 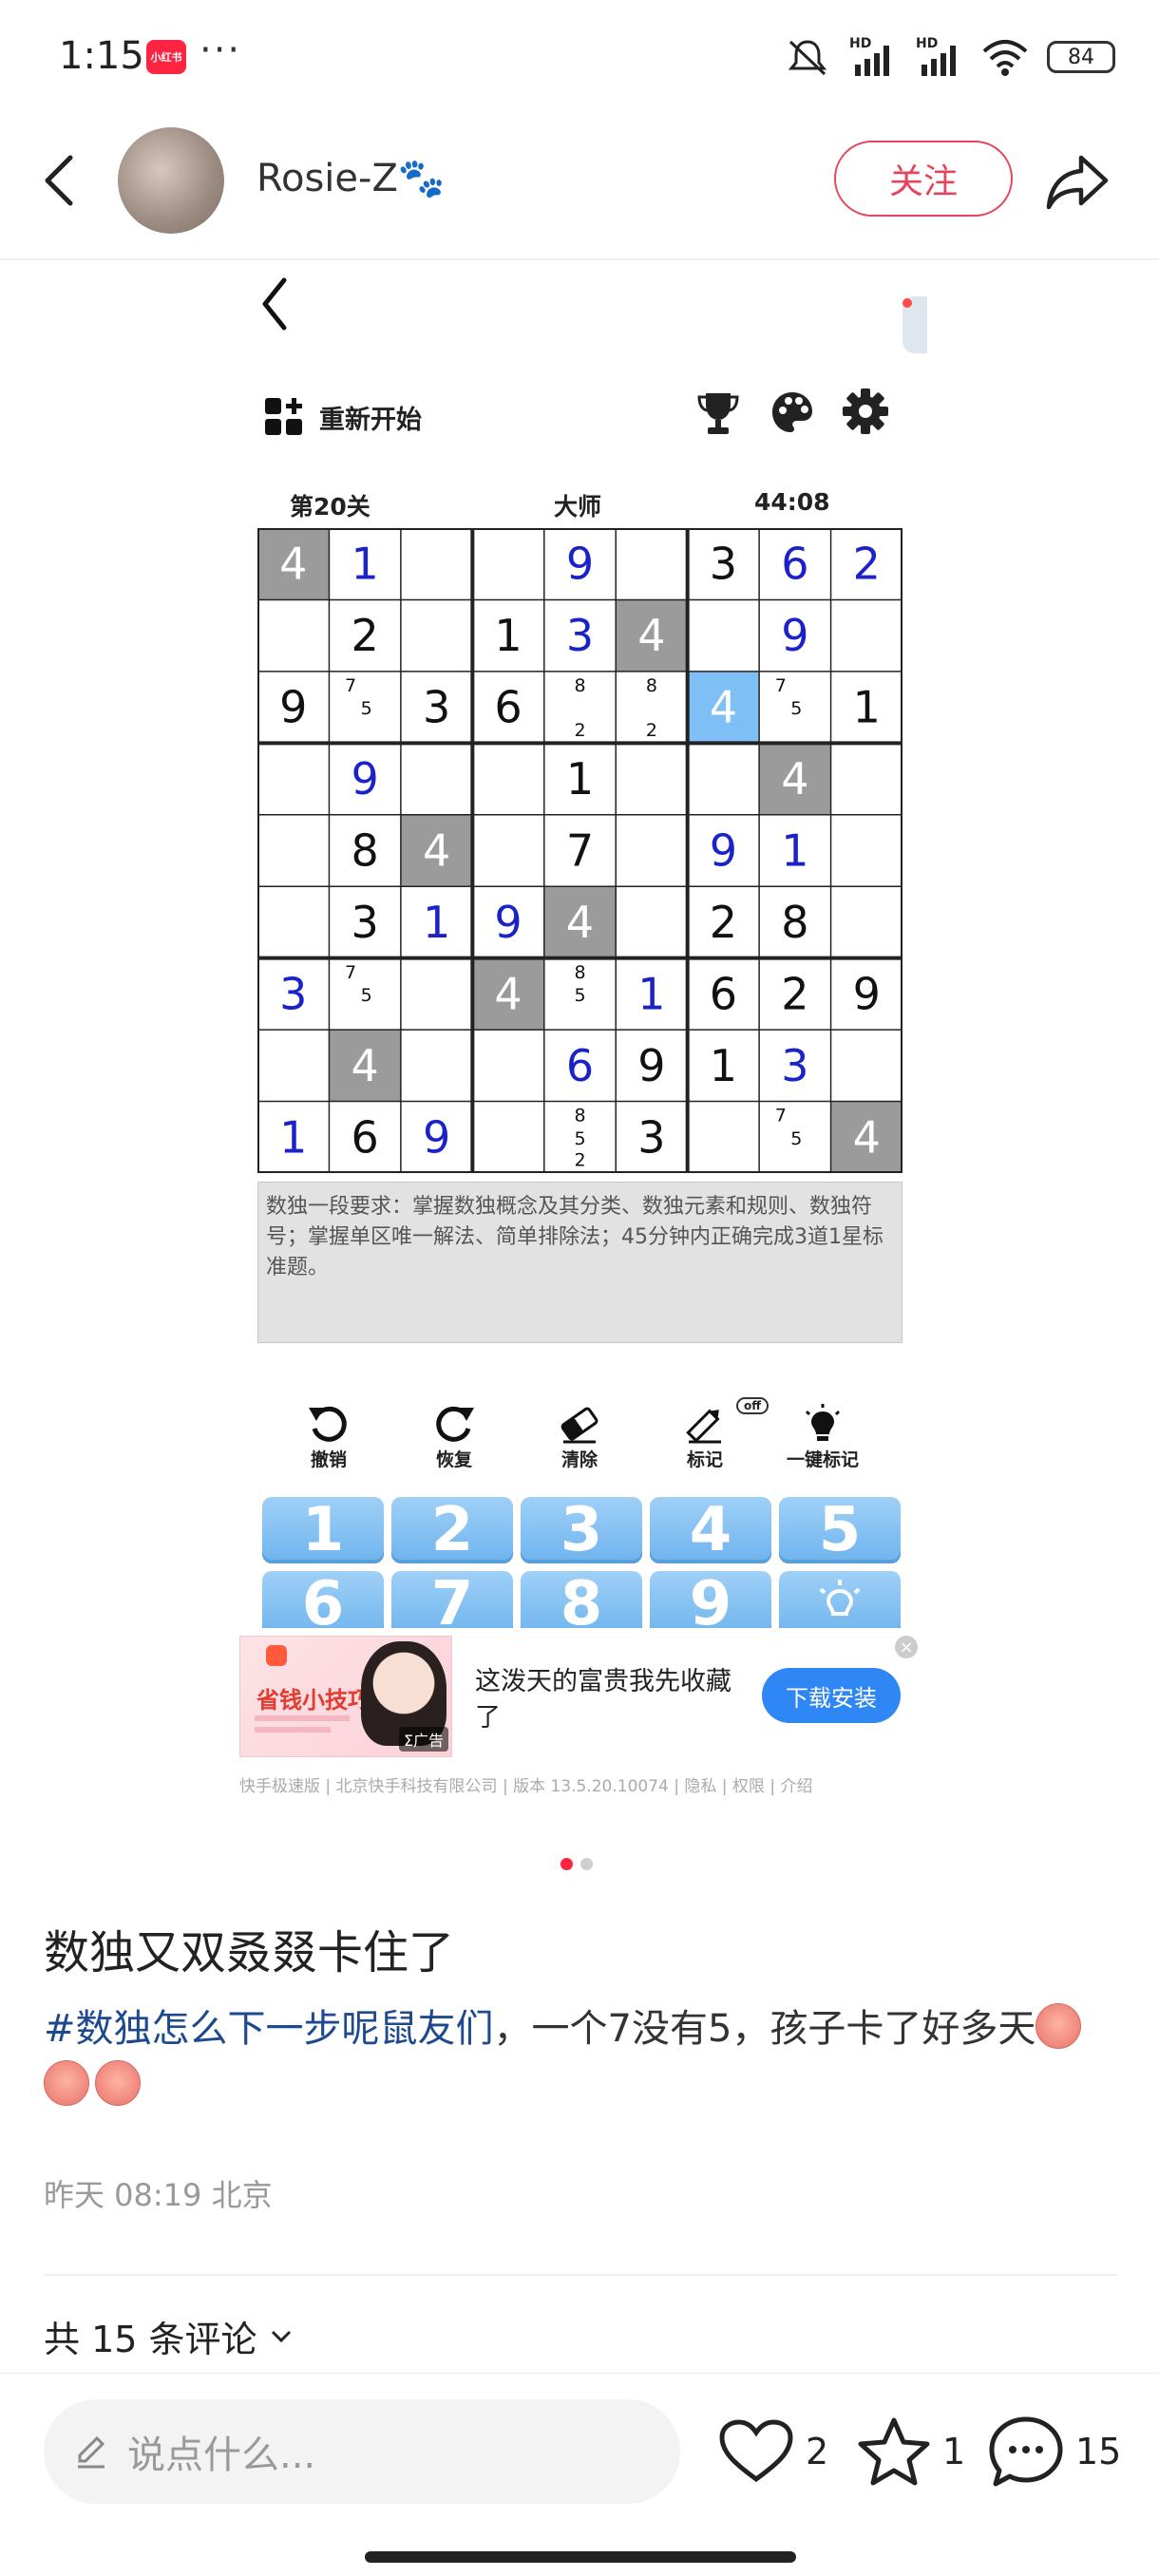 I want to click on sudoku-cell-r9c4, so click(x=508, y=1137).